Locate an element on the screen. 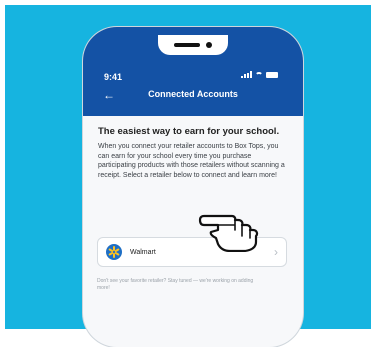 This screenshot has height=347, width=376. status-icons is located at coordinates (259, 74).